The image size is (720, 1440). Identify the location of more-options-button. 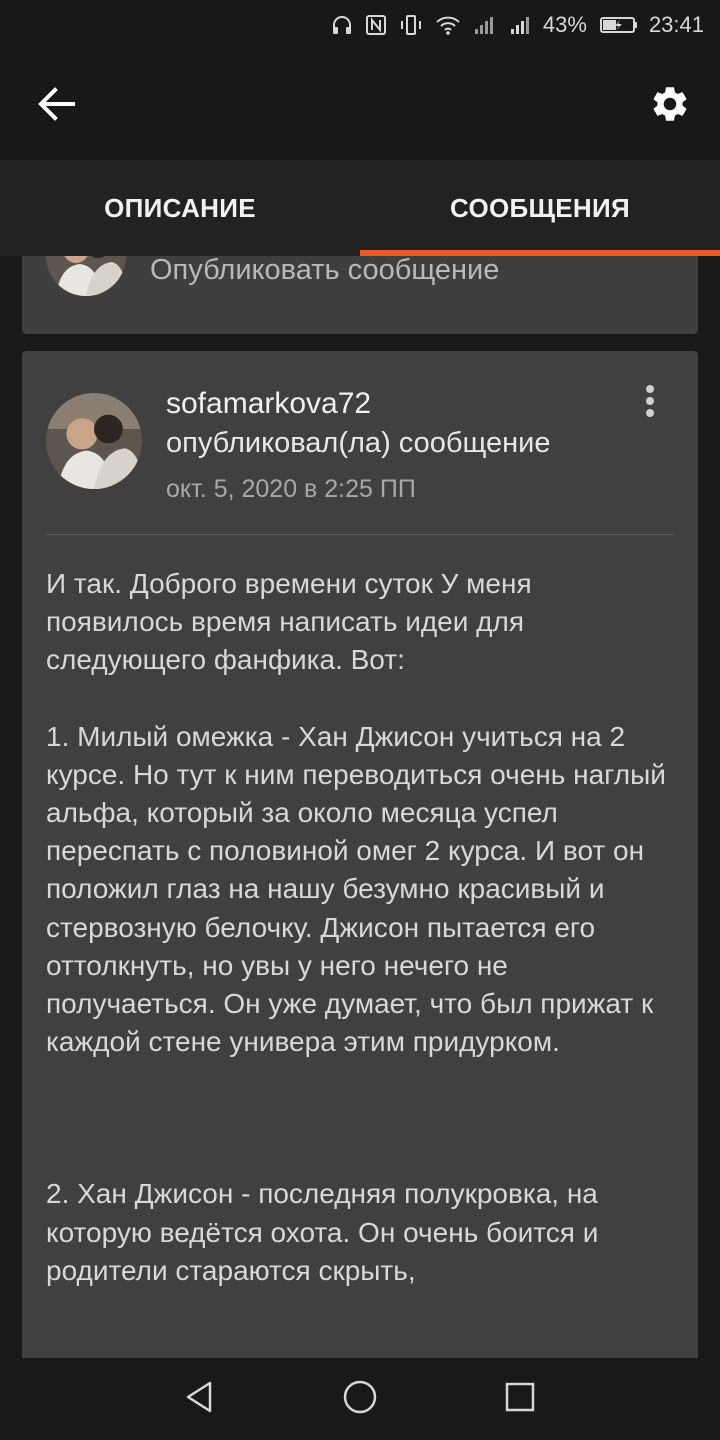
(650, 401).